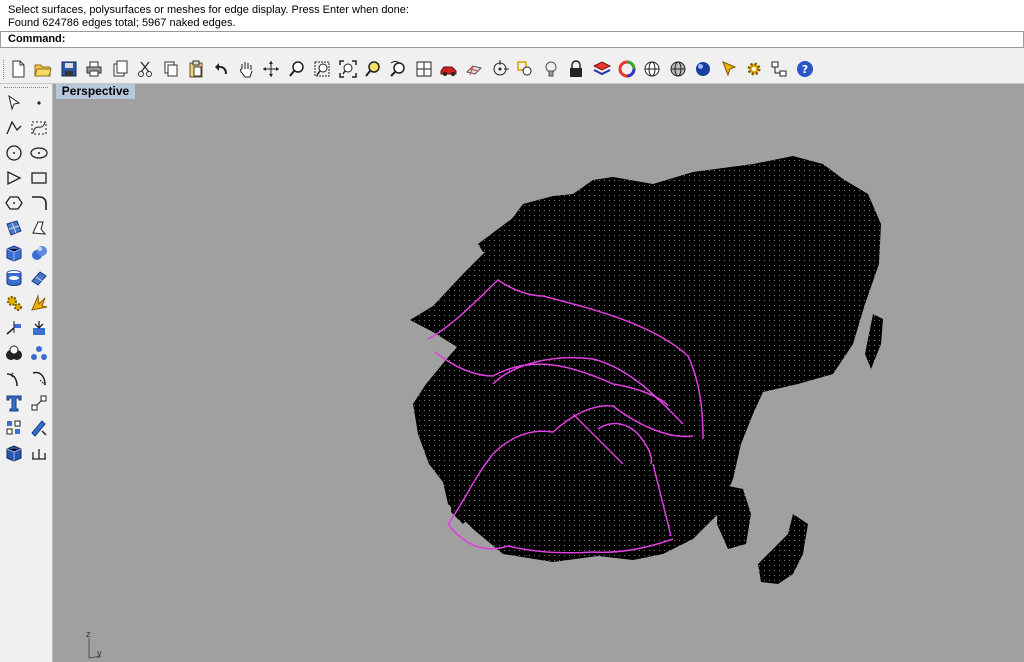 Image resolution: width=1024 pixels, height=662 pixels. I want to click on lock-button, so click(576, 69).